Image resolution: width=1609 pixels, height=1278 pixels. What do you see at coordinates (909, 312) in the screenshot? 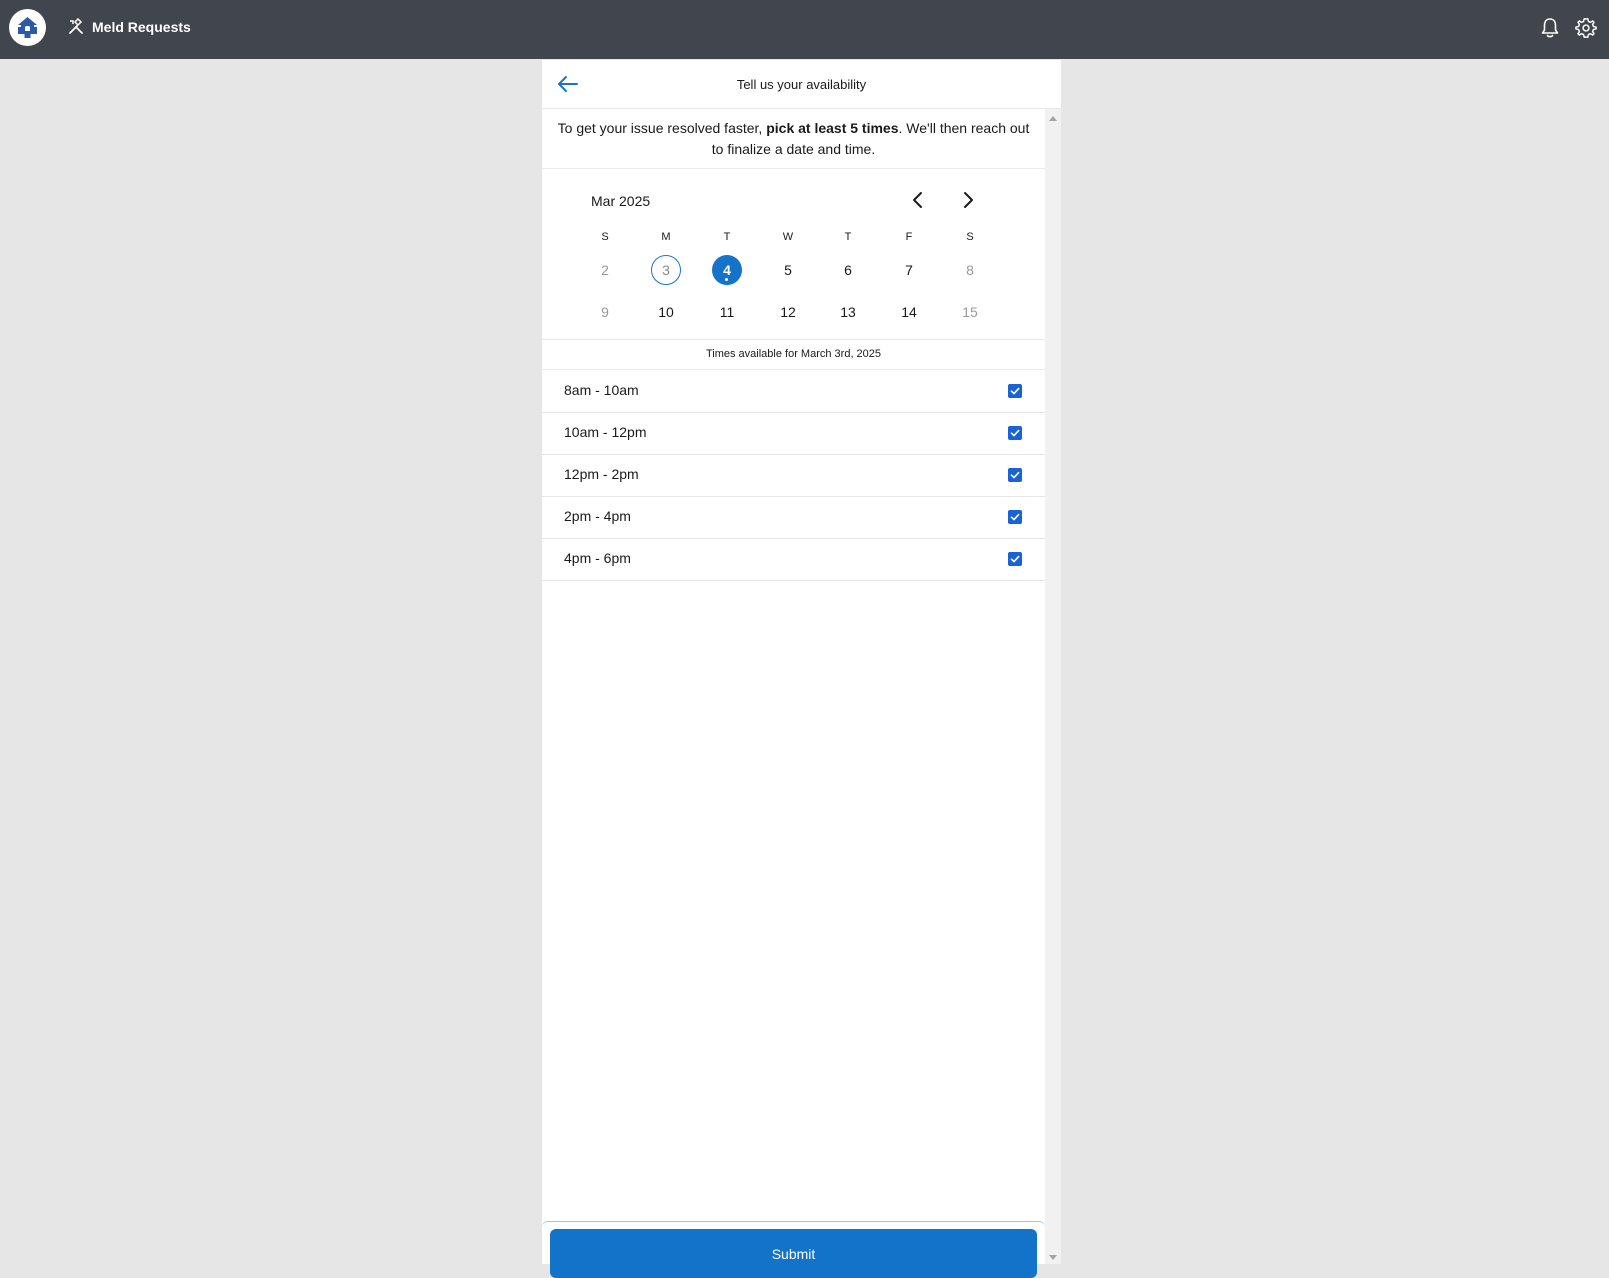
I see `calendar-day-14: 14` at bounding box center [909, 312].